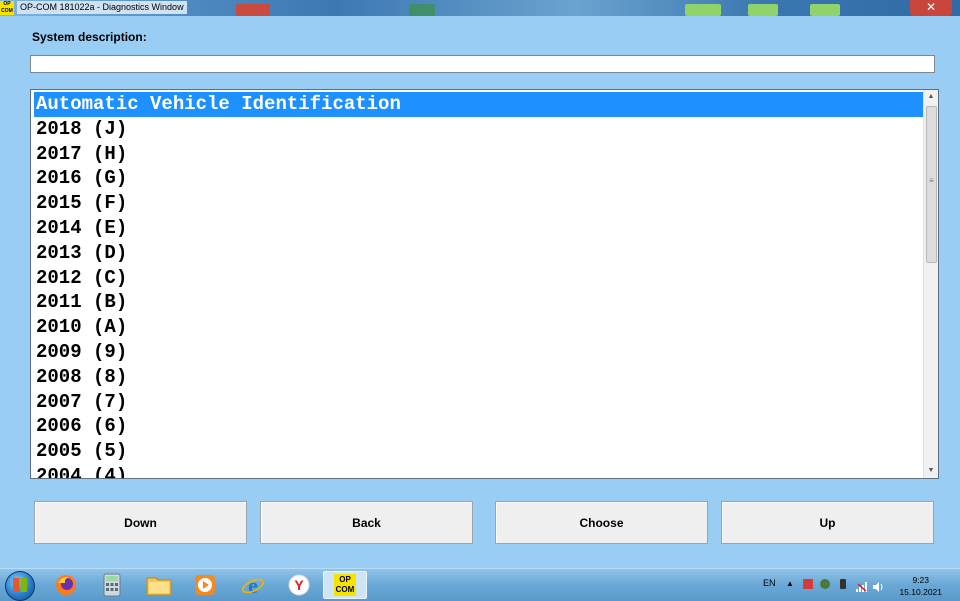 The width and height of the screenshot is (960, 601). I want to click on list-item: 2007 (7), so click(479, 402).